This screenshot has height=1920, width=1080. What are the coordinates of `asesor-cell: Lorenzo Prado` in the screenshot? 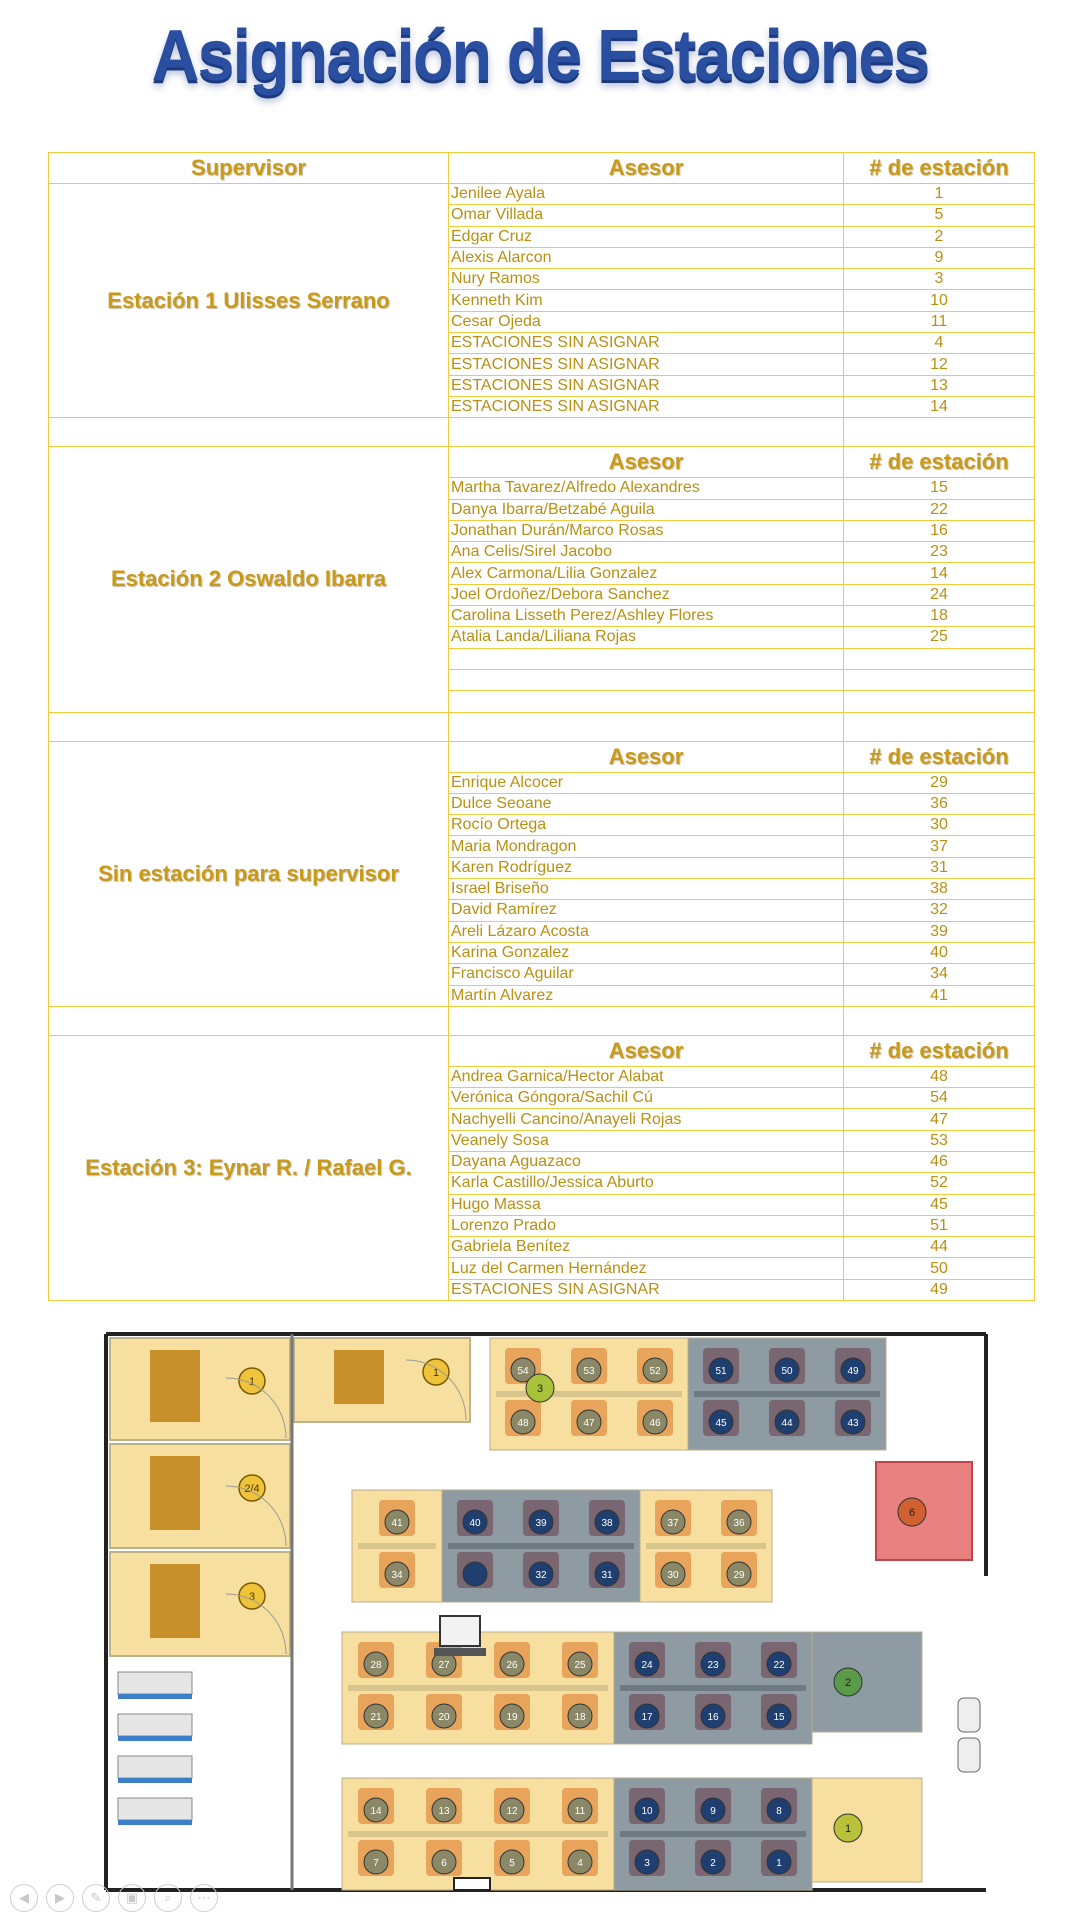 It's located at (646, 1226).